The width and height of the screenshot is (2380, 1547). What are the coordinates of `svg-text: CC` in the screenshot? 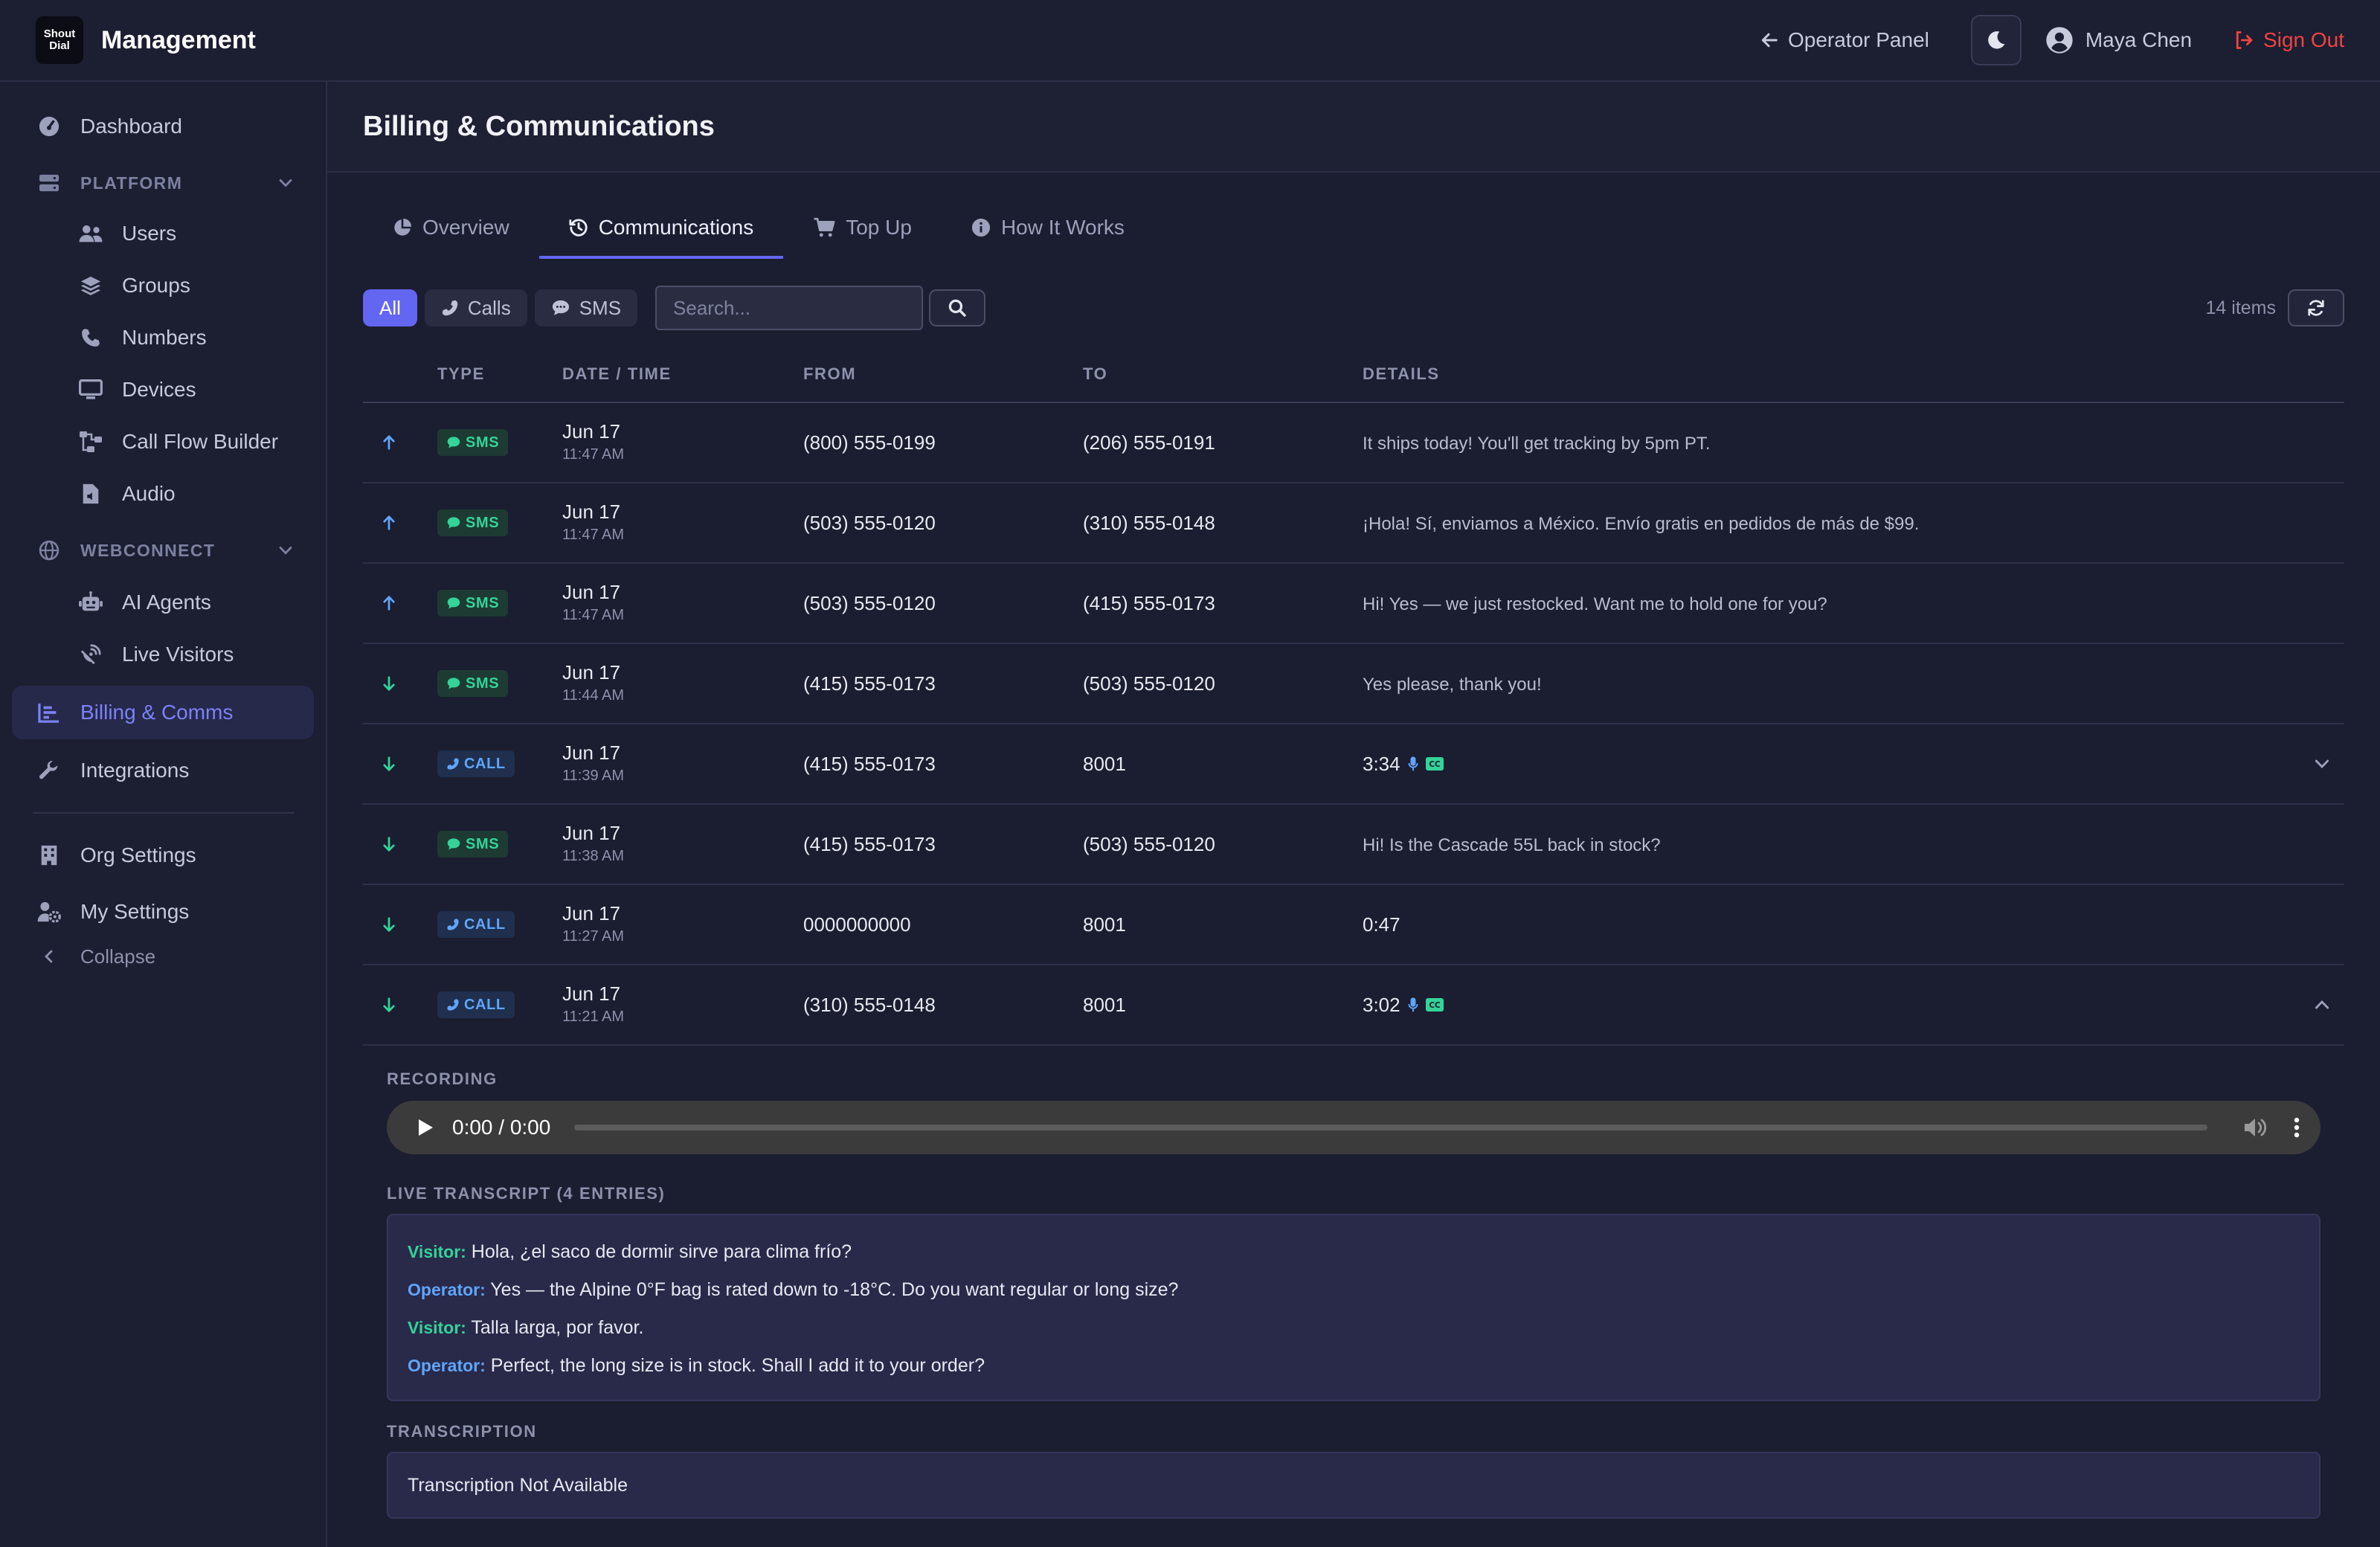 It's located at (1435, 765).